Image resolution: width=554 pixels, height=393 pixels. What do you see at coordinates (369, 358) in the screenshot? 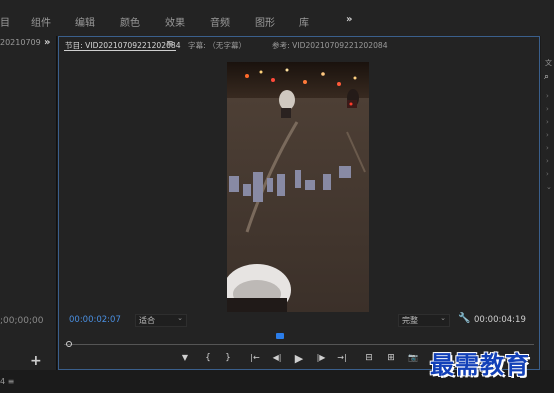
I see `insert-button: ⊟` at bounding box center [369, 358].